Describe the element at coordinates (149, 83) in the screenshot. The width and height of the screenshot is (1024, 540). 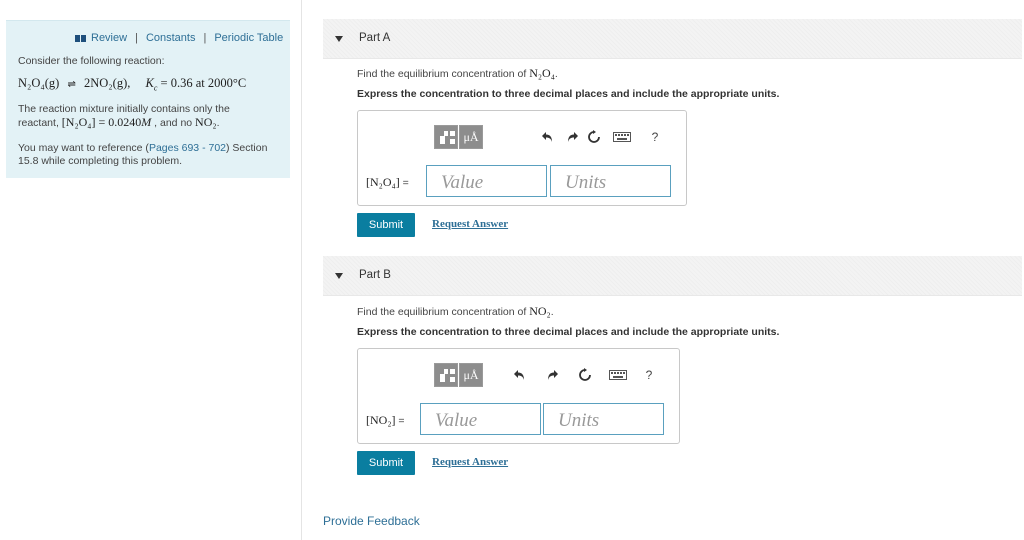
I see `kc-symbol: K` at that location.